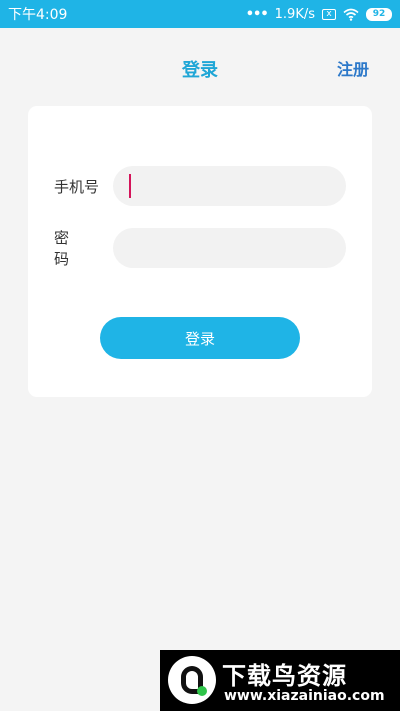  Describe the element at coordinates (257, 14) in the screenshot. I see `more-dots-icon: •••` at that location.